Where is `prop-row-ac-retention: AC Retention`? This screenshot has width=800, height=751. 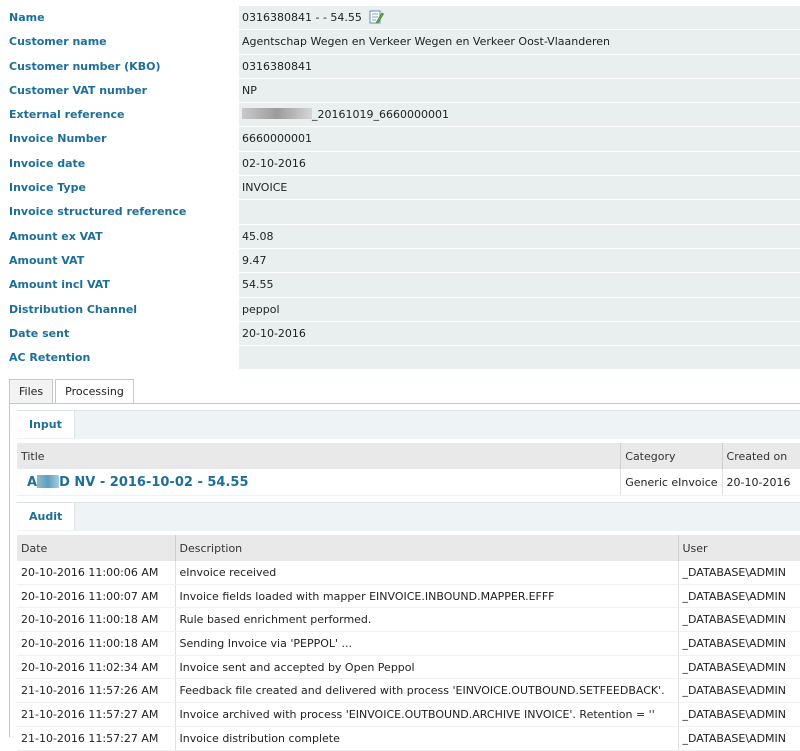
prop-row-ac-retention: AC Retention is located at coordinates (400, 358).